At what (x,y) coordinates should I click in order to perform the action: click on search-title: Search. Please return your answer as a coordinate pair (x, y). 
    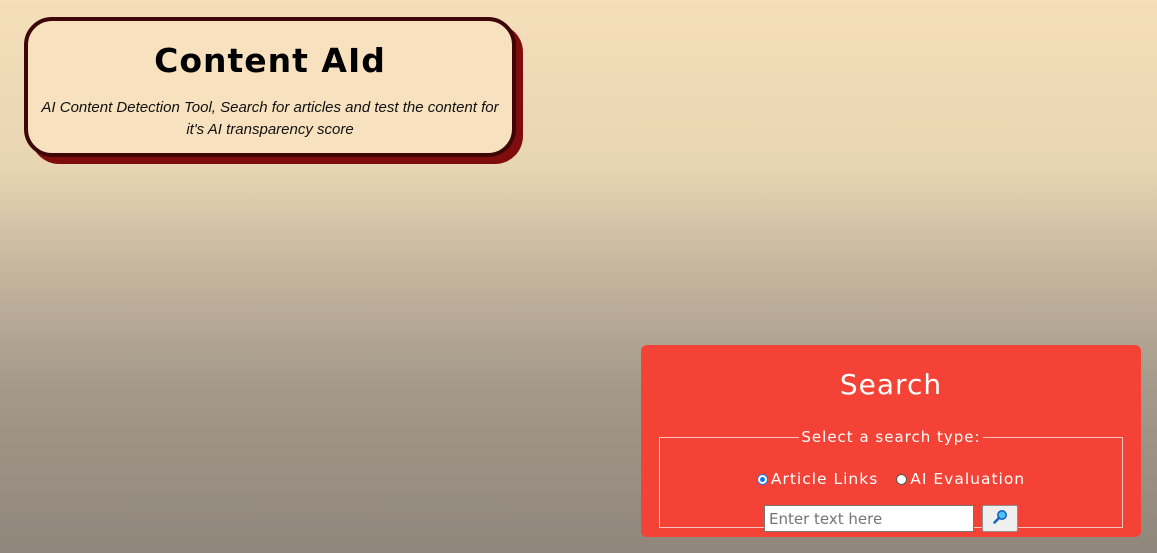
    Looking at the image, I should click on (891, 384).